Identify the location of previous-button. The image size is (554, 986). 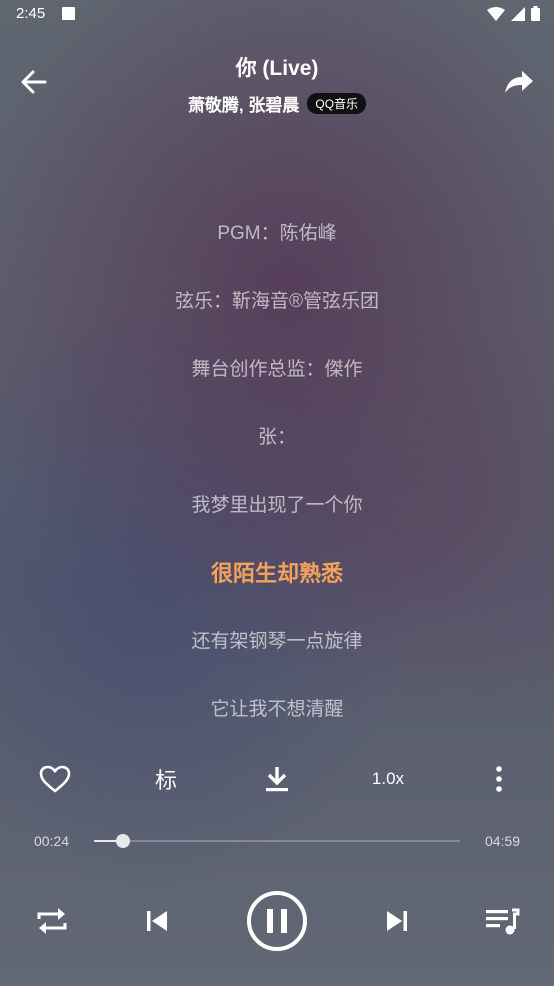
(157, 921).